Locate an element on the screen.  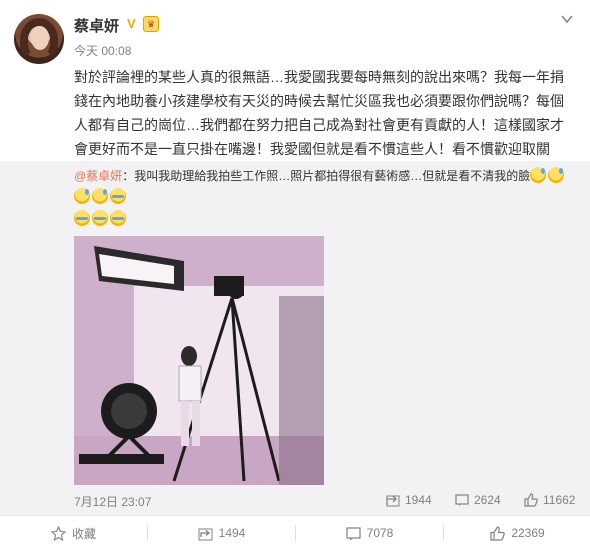
avatar is located at coordinates (39, 39).